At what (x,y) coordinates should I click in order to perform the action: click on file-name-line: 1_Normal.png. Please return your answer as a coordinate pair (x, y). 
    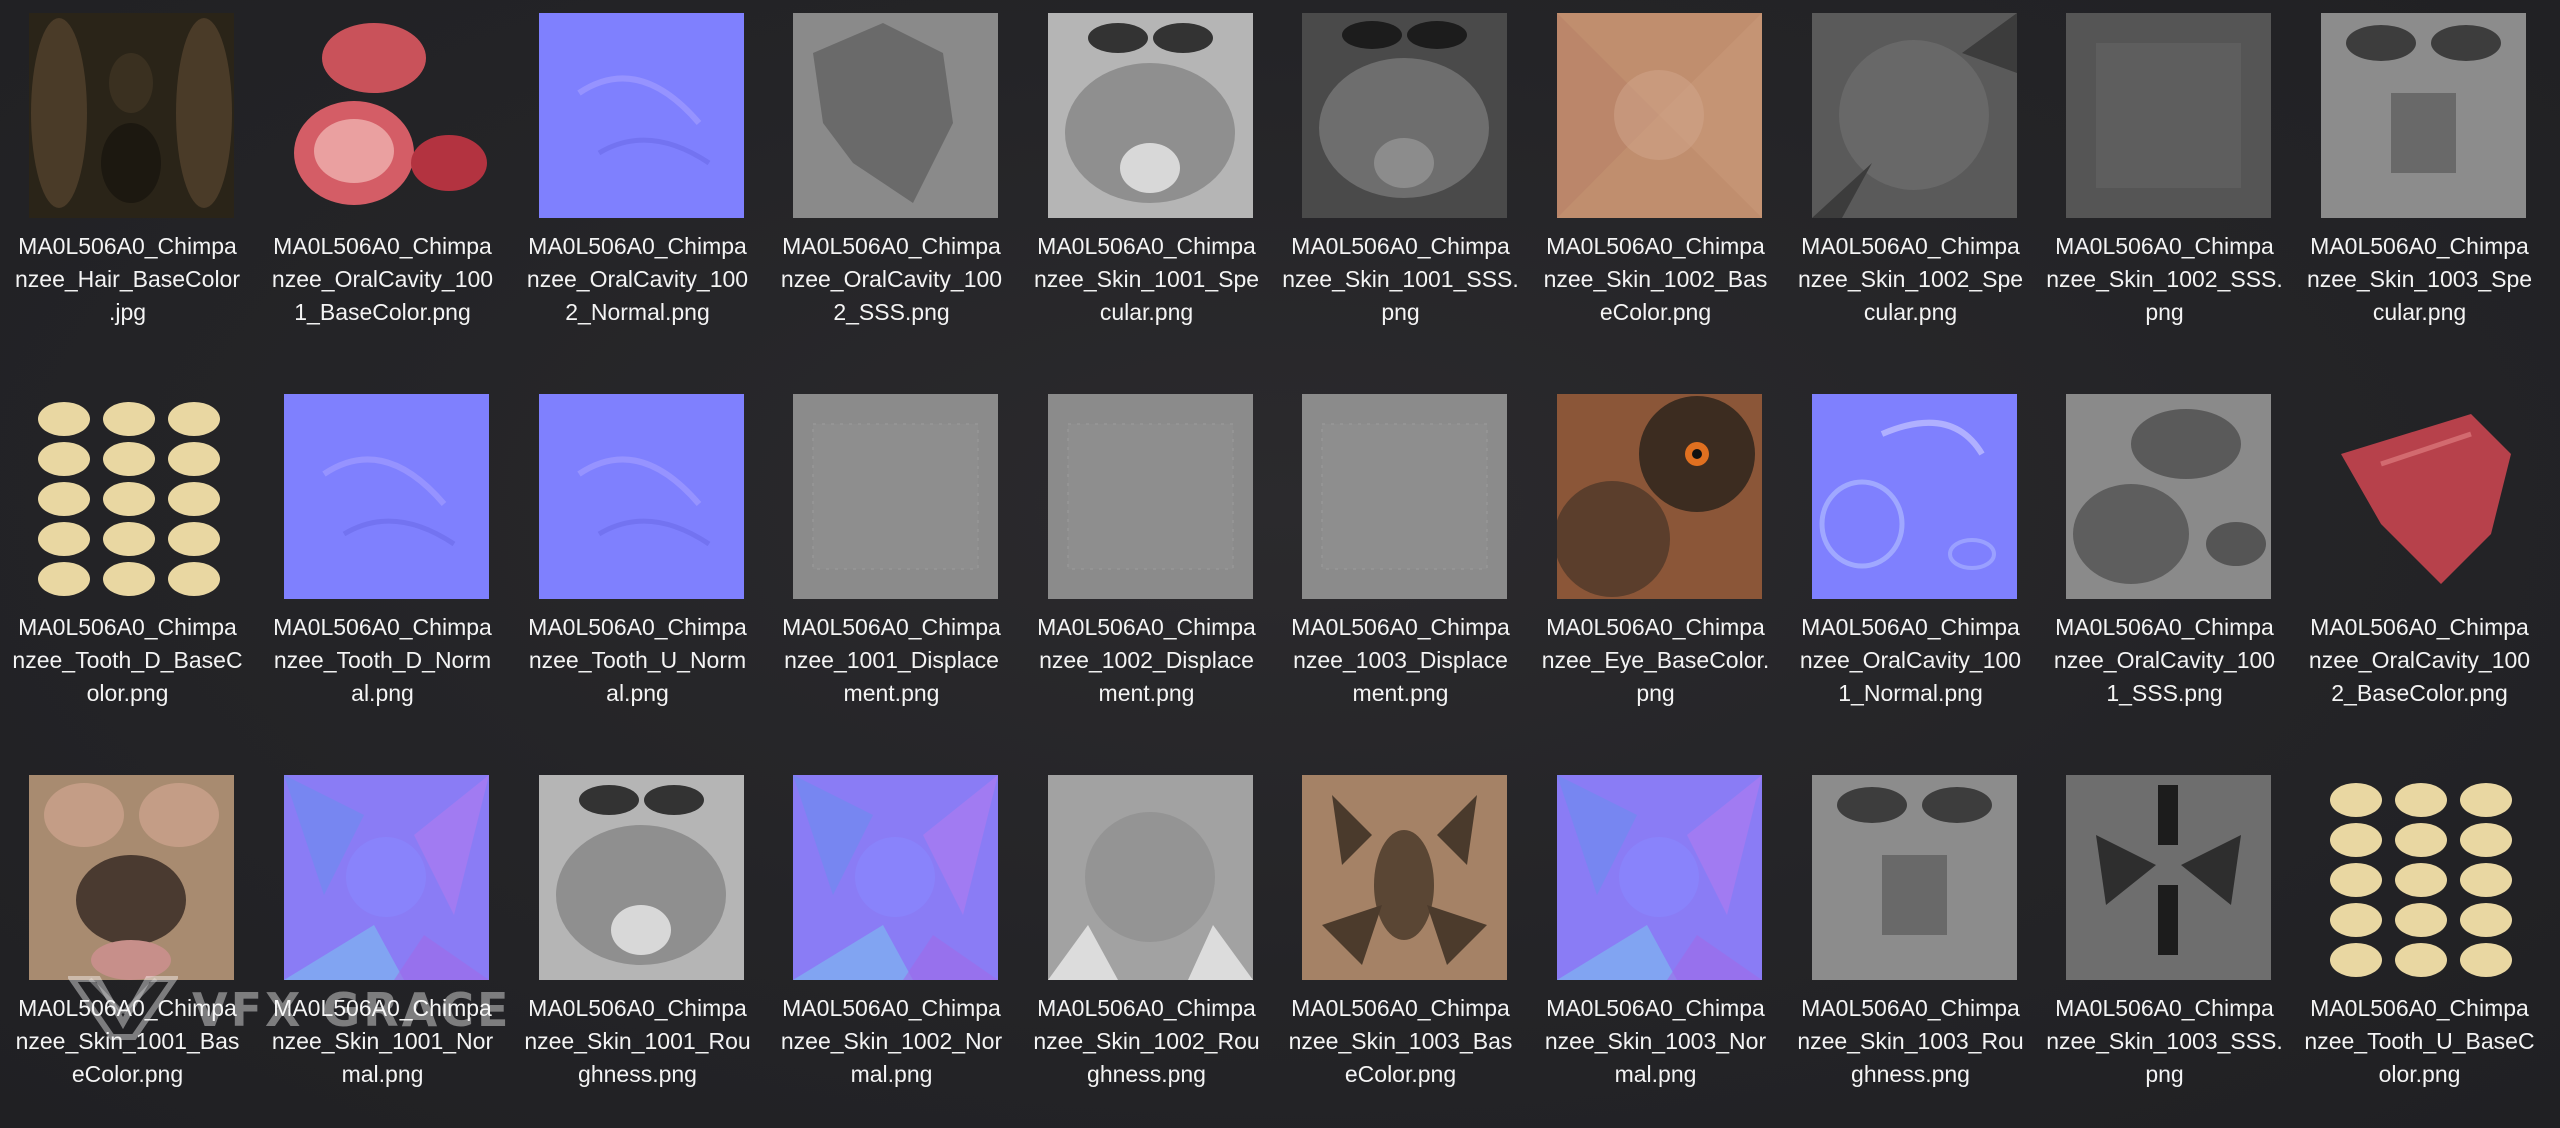
    Looking at the image, I should click on (1910, 693).